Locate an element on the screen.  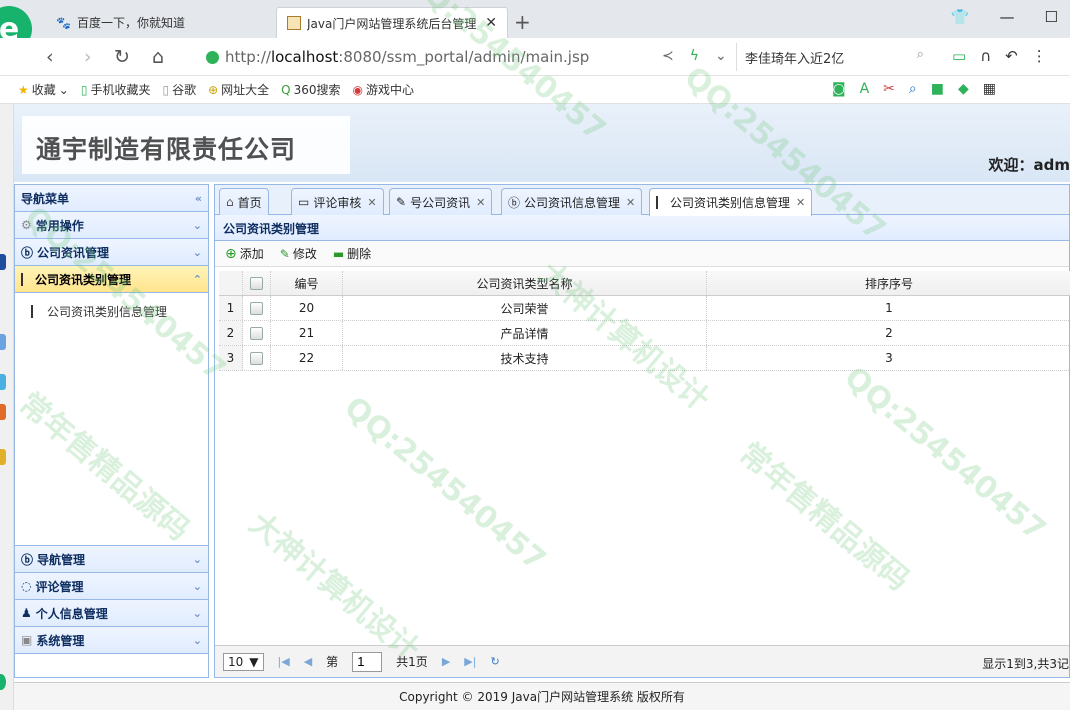
cell-order: 1 is located at coordinates (889, 308).